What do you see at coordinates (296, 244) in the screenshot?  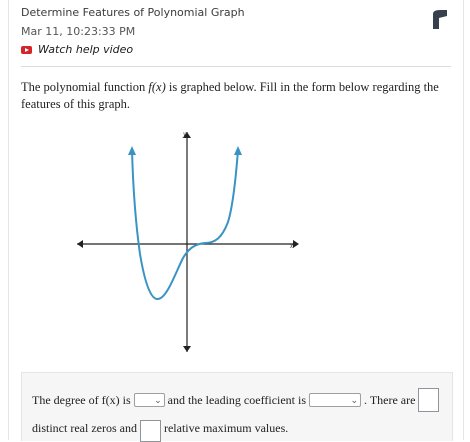 I see `x-axis-arrow-right` at bounding box center [296, 244].